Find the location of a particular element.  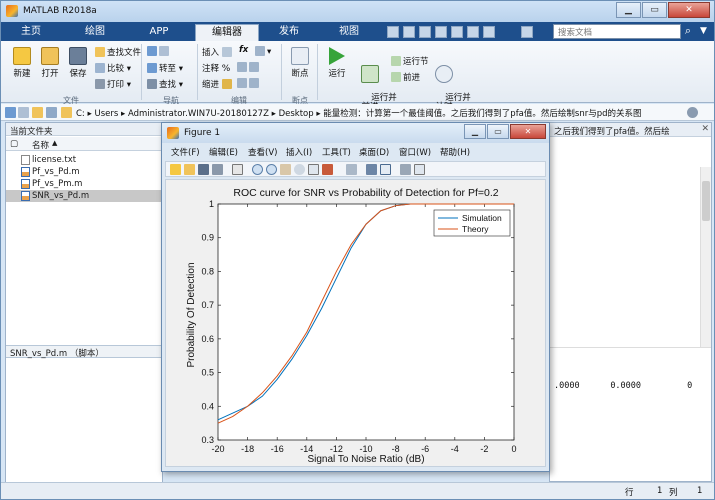

up-folder-icon is located at coordinates (51, 112).